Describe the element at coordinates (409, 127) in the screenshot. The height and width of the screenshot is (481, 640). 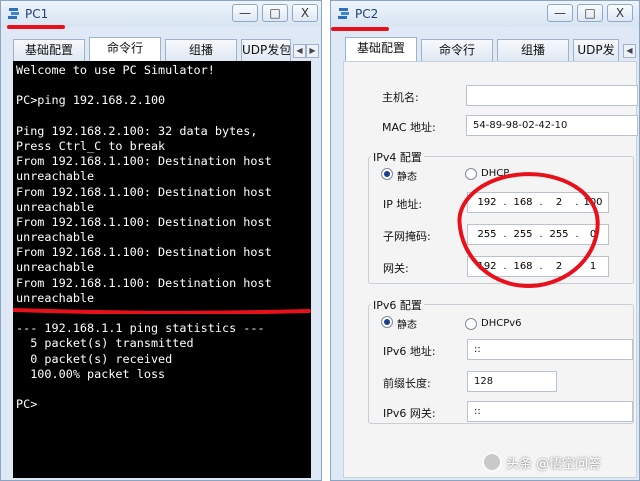
I see `mac-label: MAC 地址:` at that location.